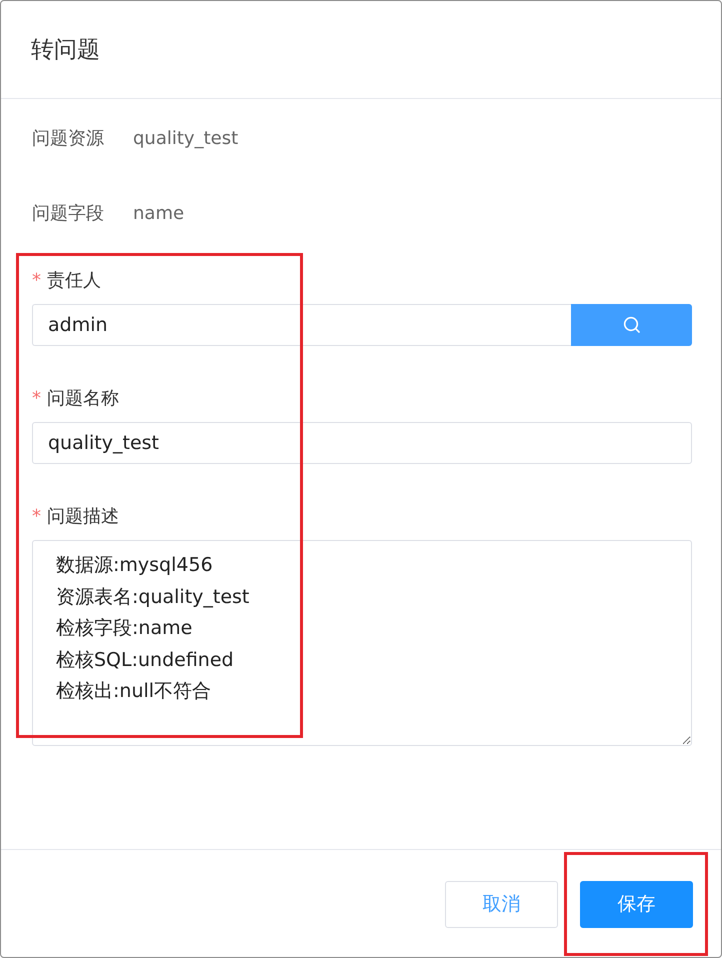 The height and width of the screenshot is (958, 722). What do you see at coordinates (65, 50) in the screenshot?
I see `dialog-title: 转问题` at bounding box center [65, 50].